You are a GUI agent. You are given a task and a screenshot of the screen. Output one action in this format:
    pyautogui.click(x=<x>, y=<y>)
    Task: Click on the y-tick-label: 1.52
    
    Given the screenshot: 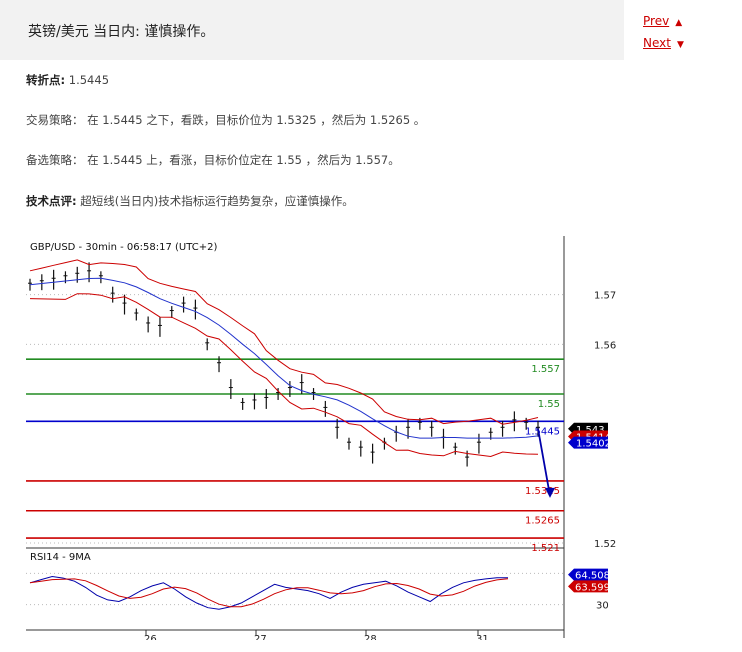 What is the action you would take?
    pyautogui.click(x=605, y=544)
    